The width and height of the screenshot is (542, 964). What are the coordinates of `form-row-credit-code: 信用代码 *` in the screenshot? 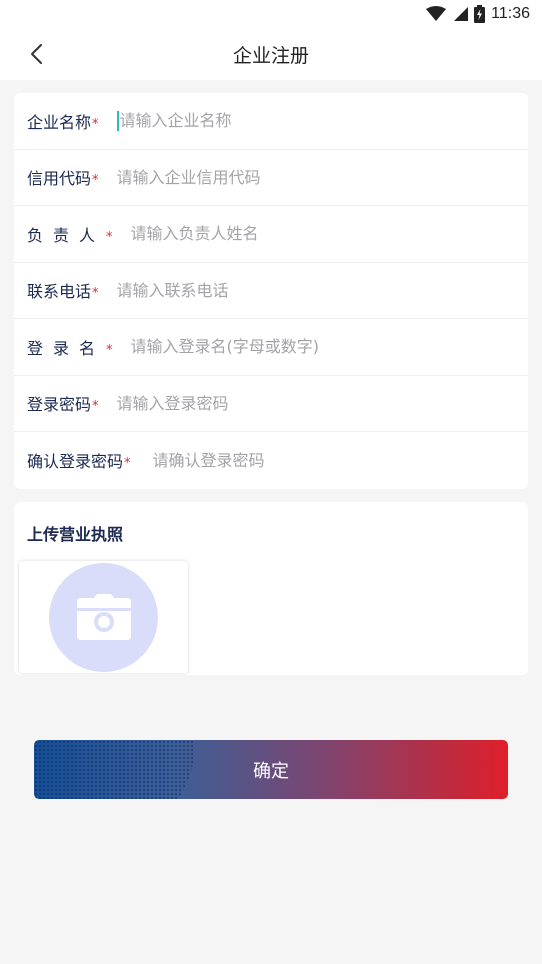 It's located at (271, 178).